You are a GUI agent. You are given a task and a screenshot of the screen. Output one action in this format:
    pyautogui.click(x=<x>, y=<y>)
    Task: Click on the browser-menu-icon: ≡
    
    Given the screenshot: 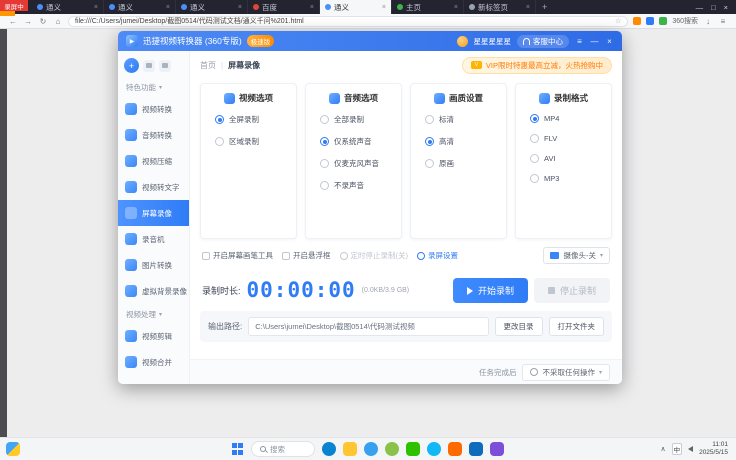 What is the action you would take?
    pyautogui.click(x=723, y=21)
    